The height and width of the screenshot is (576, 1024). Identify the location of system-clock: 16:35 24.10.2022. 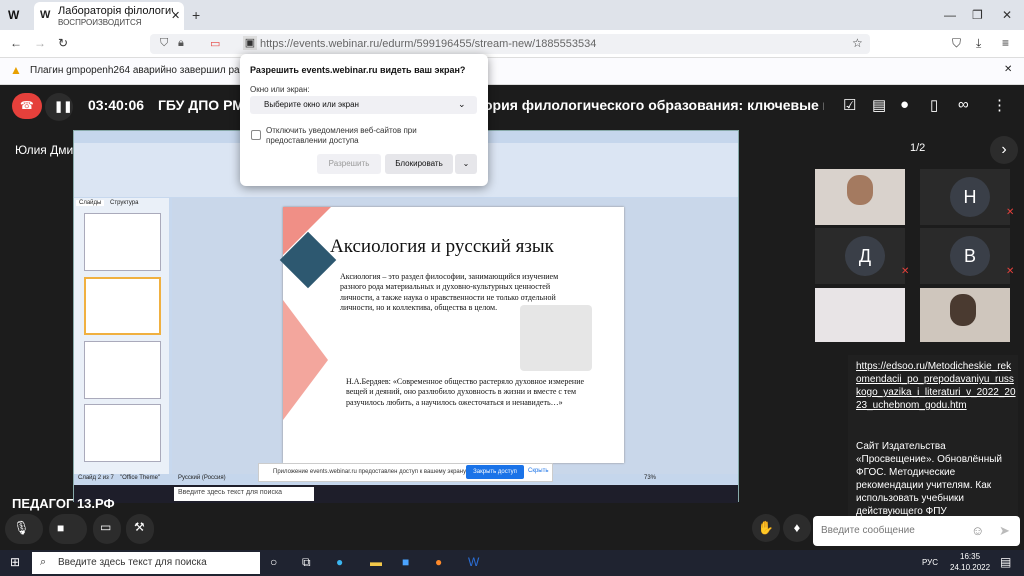
(970, 562).